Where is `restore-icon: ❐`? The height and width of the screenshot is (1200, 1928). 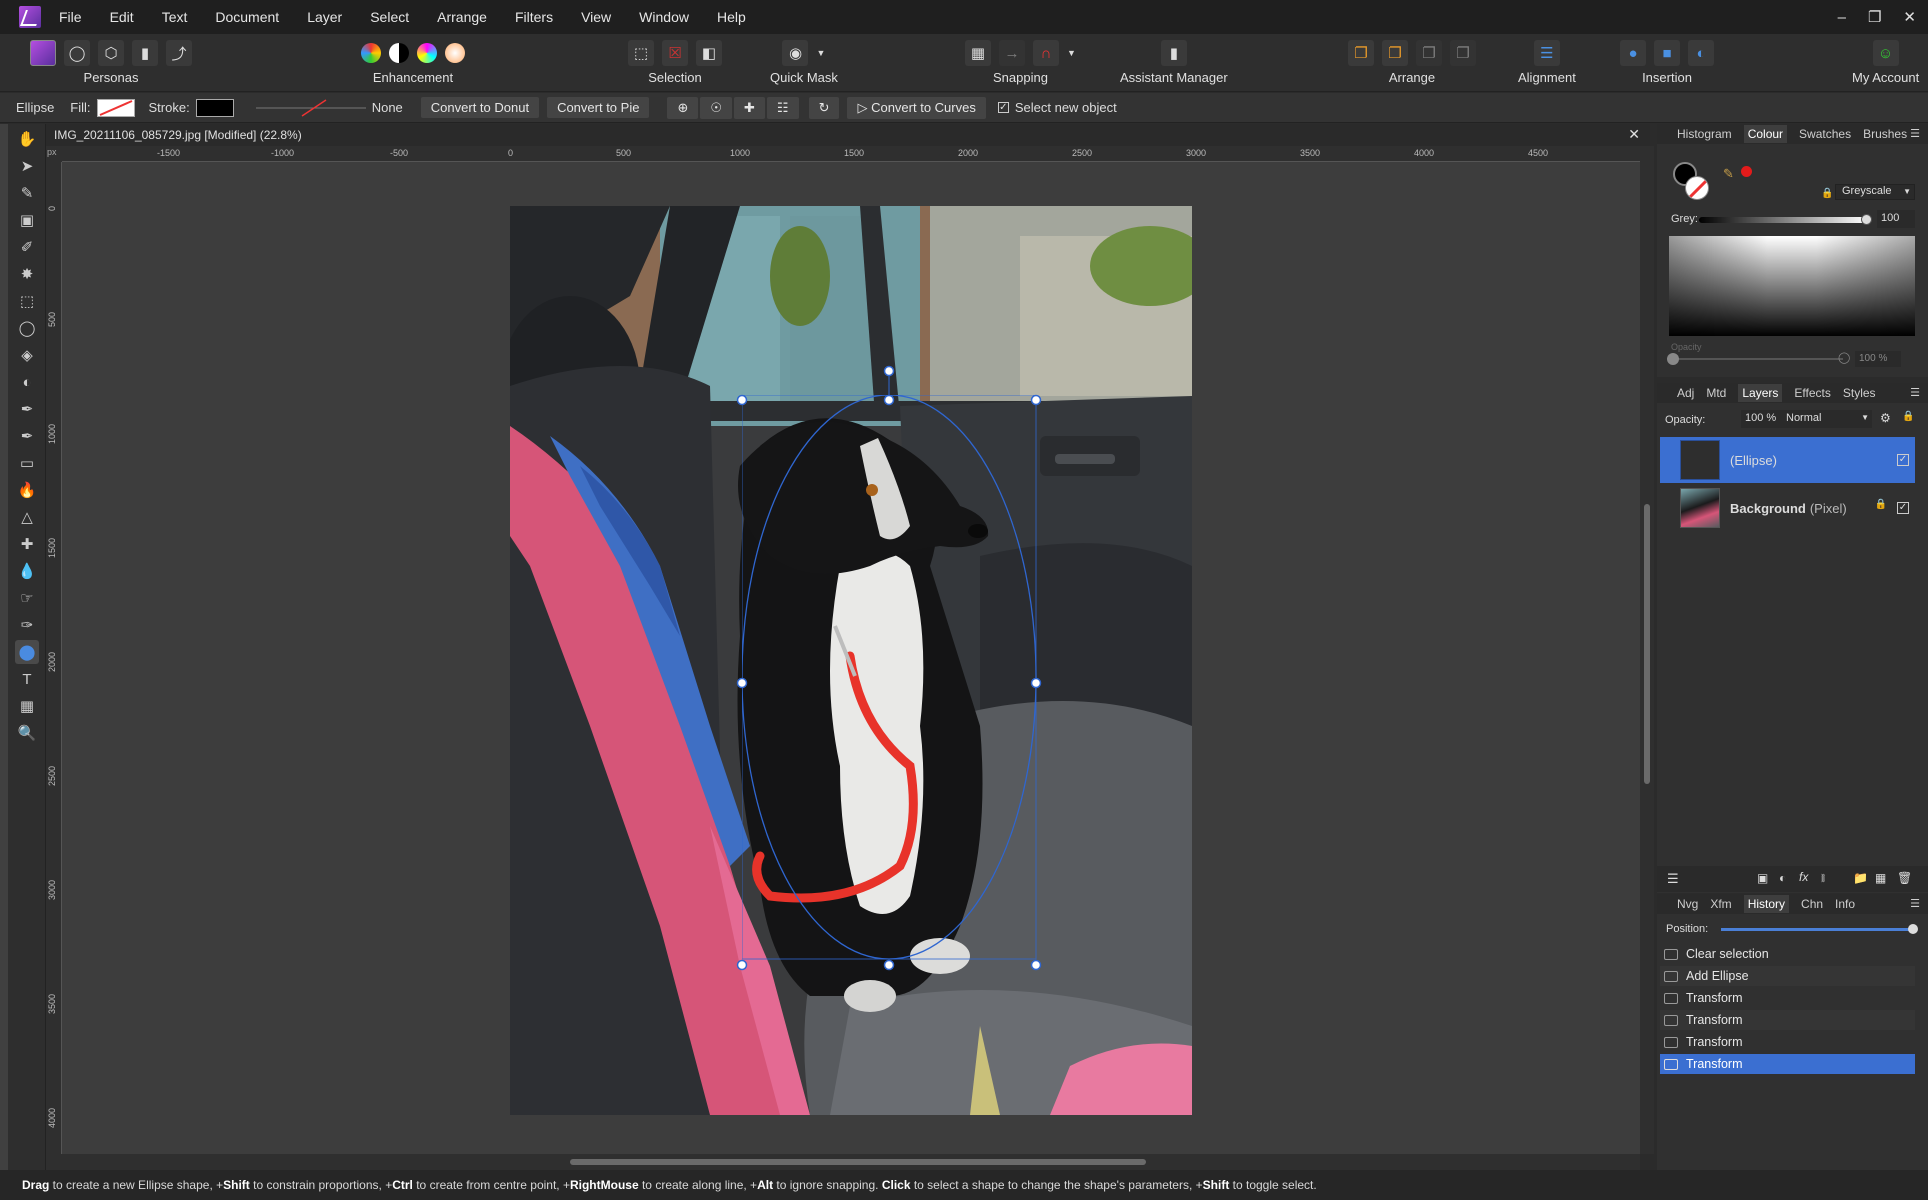
restore-icon: ❐ is located at coordinates (1874, 17).